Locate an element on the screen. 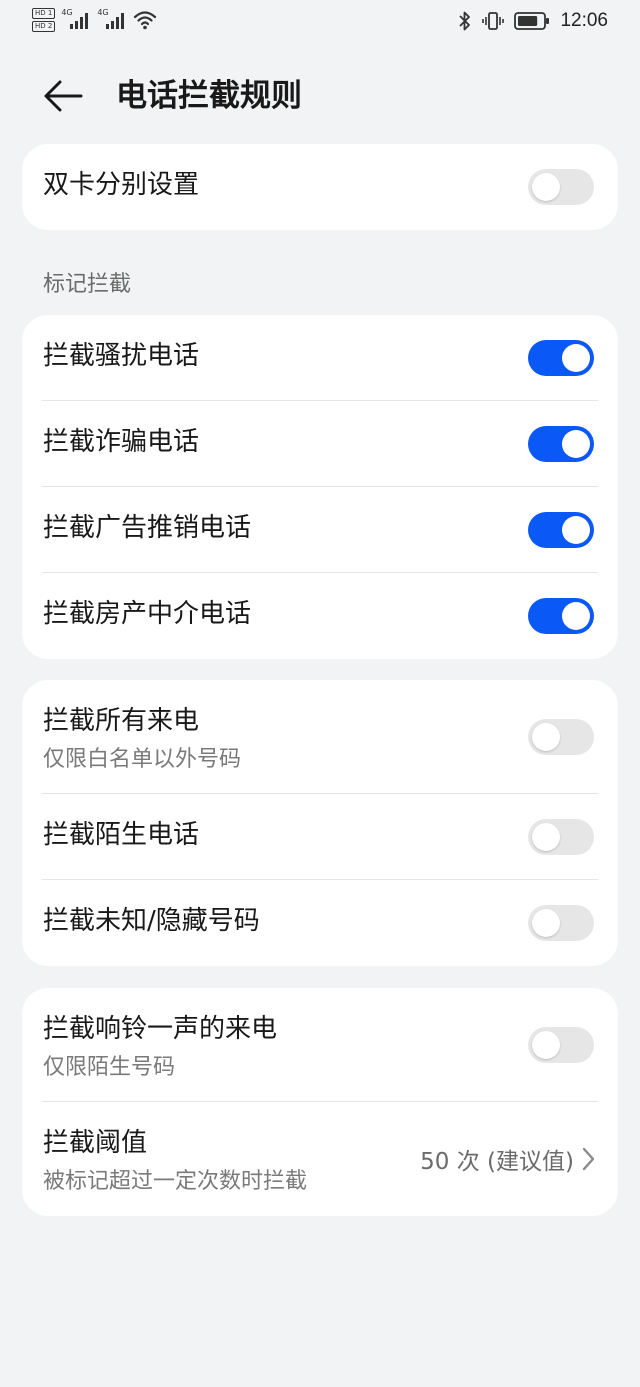  dual-sim-card: 双卡分别设置 is located at coordinates (320, 187).